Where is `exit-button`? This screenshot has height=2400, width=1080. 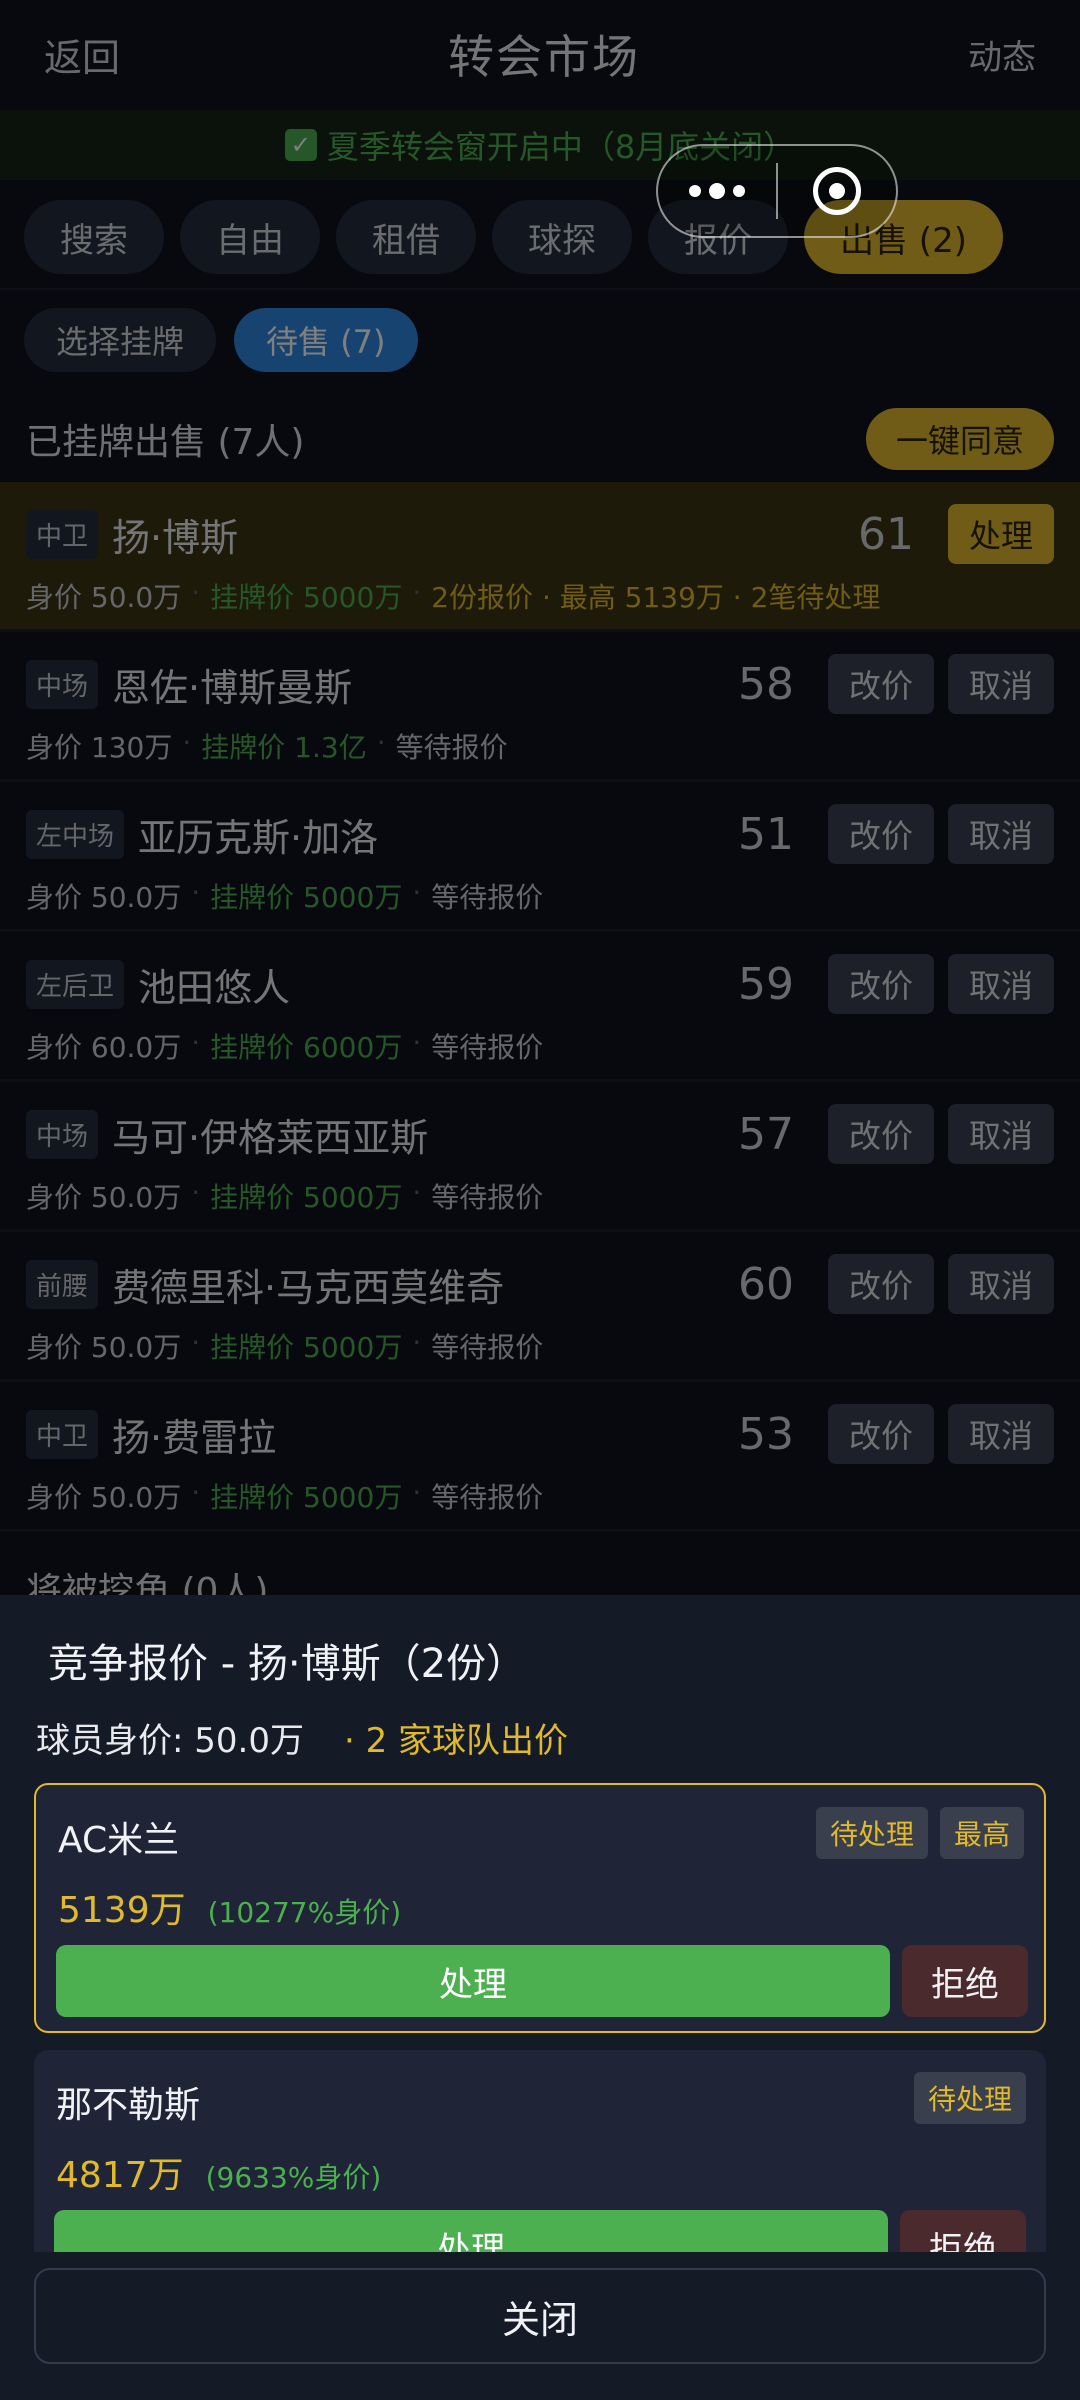
exit-button is located at coordinates (837, 191).